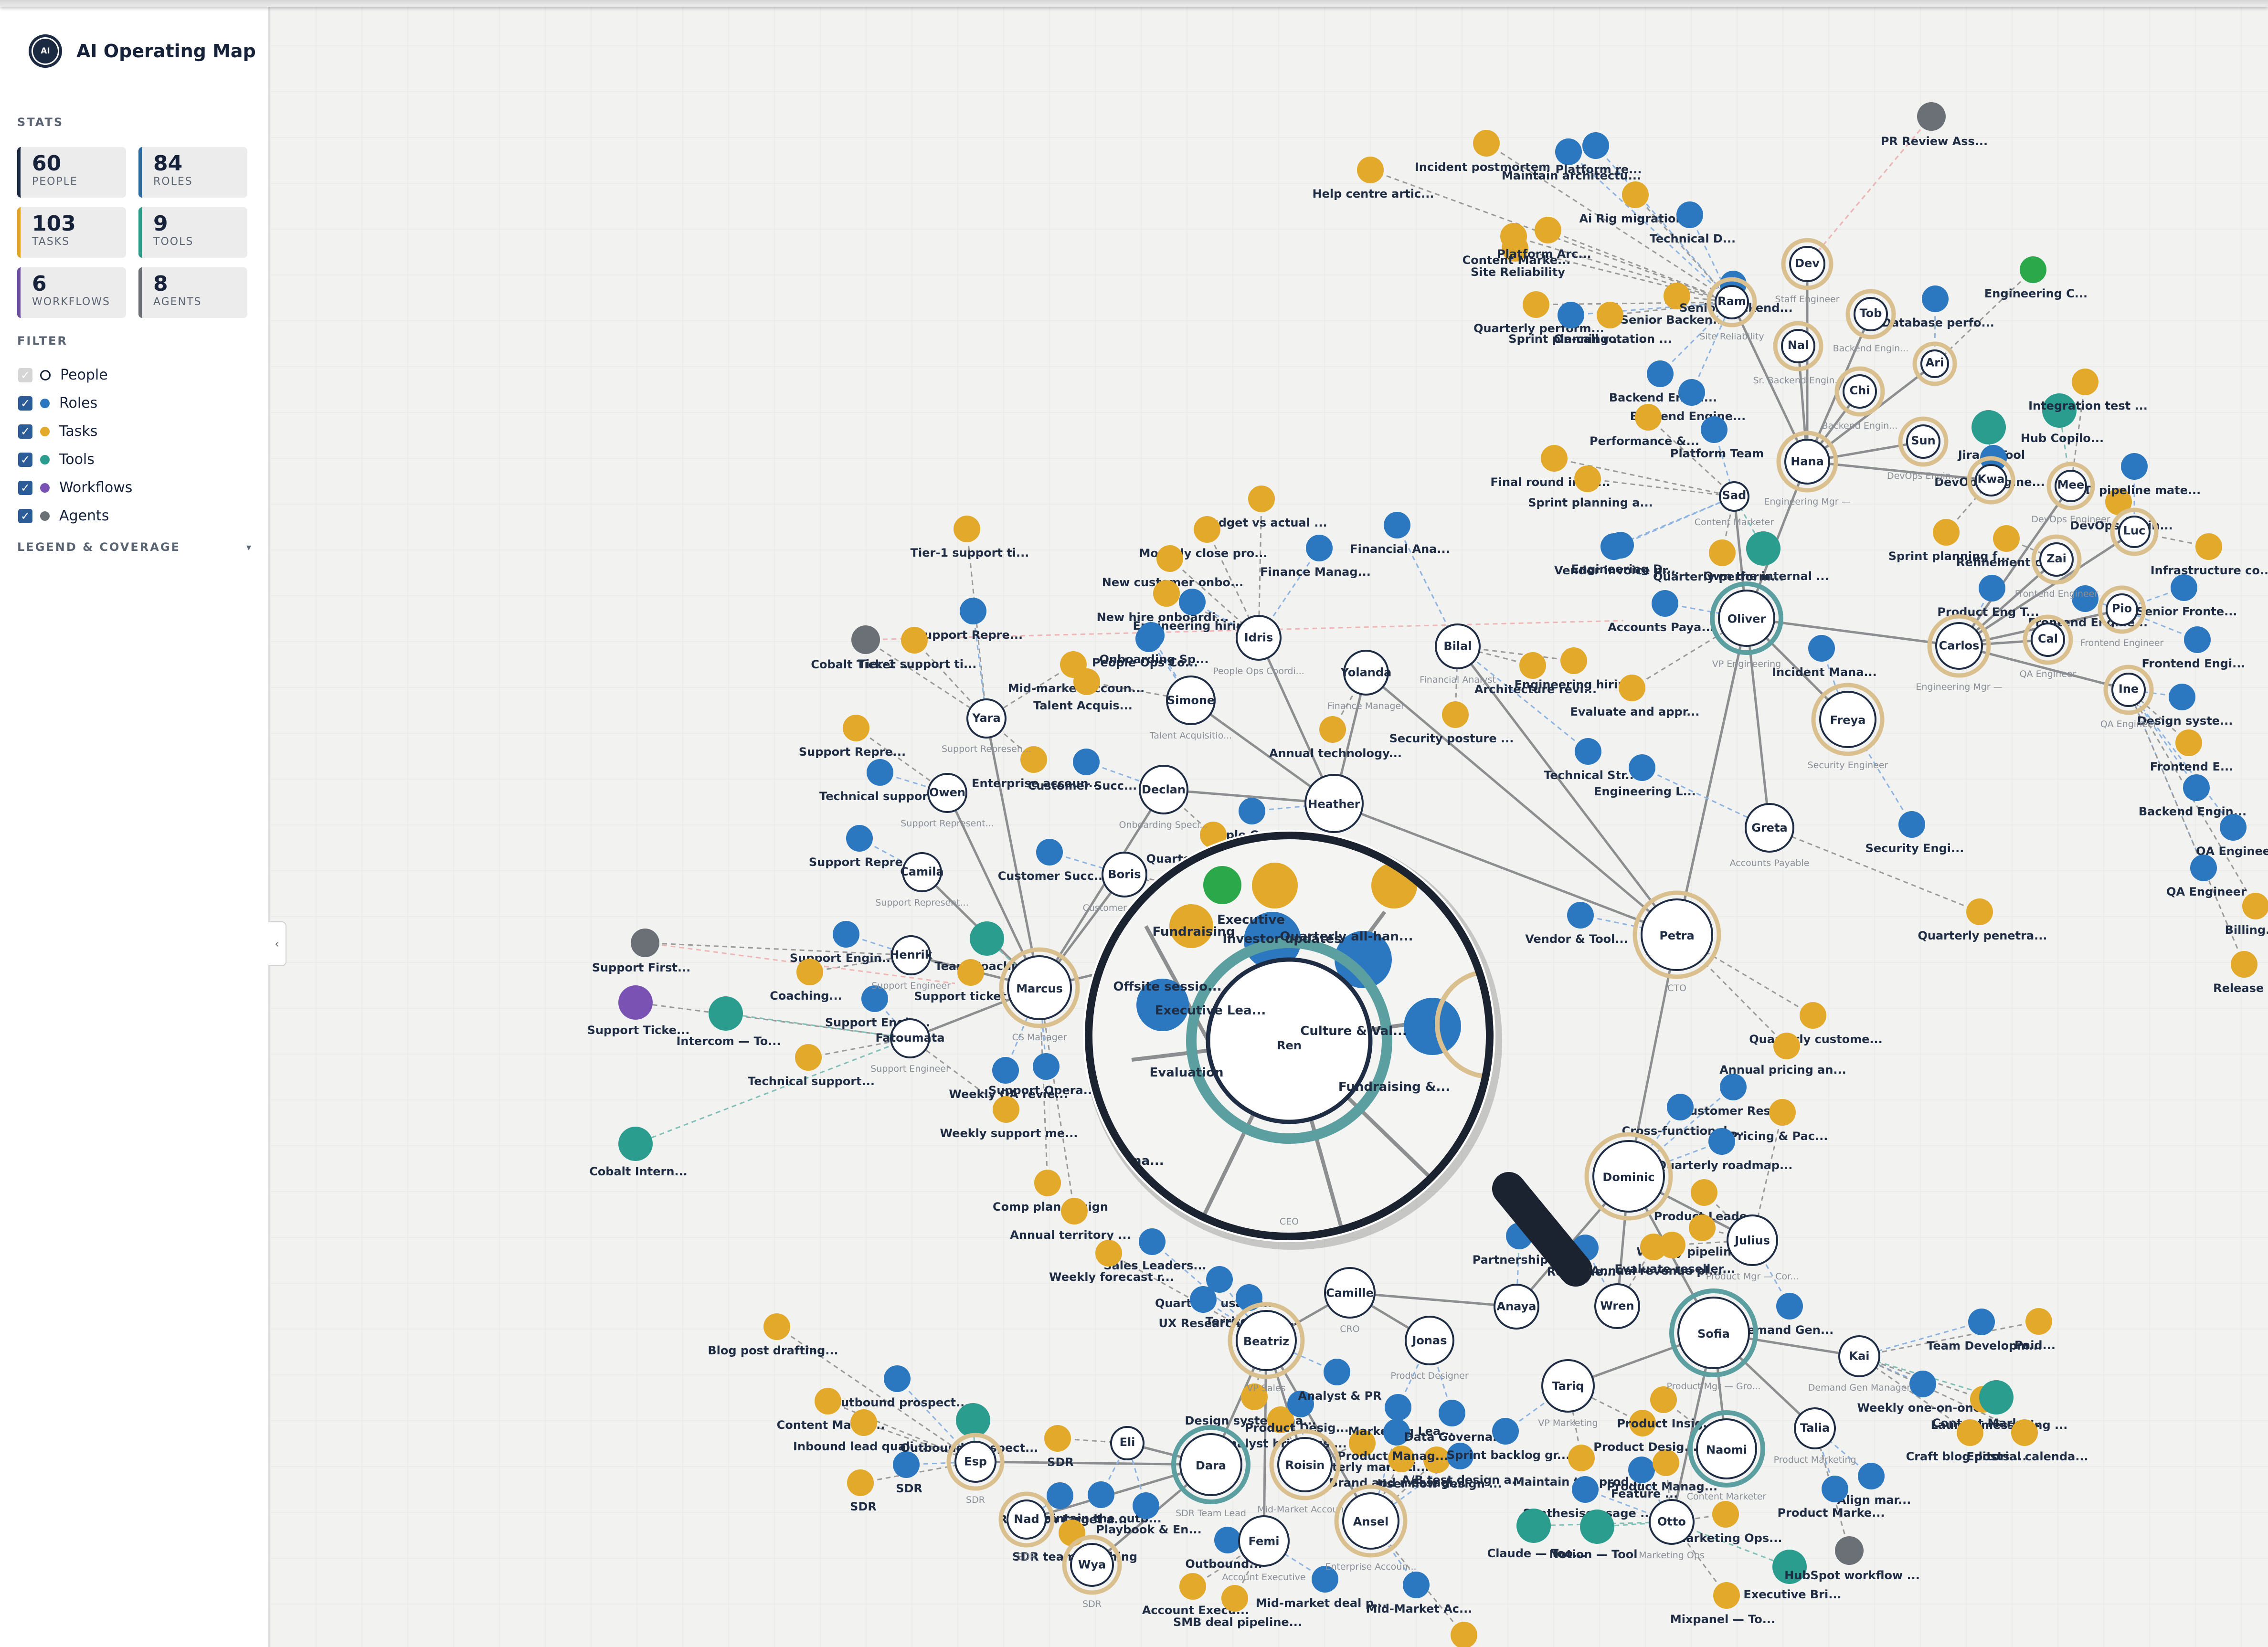  Describe the element at coordinates (57, 403) in the screenshot. I see `filter-roles: ✓ Roles` at that location.